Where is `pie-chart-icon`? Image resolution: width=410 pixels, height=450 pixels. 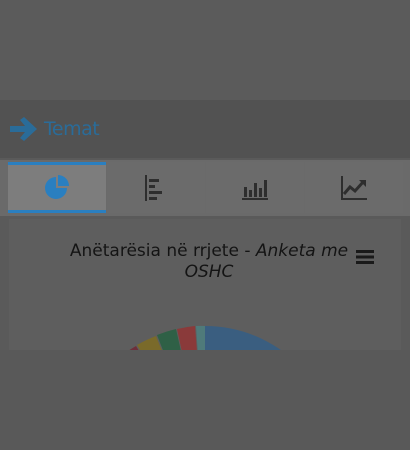 pie-chart-icon is located at coordinates (57, 186).